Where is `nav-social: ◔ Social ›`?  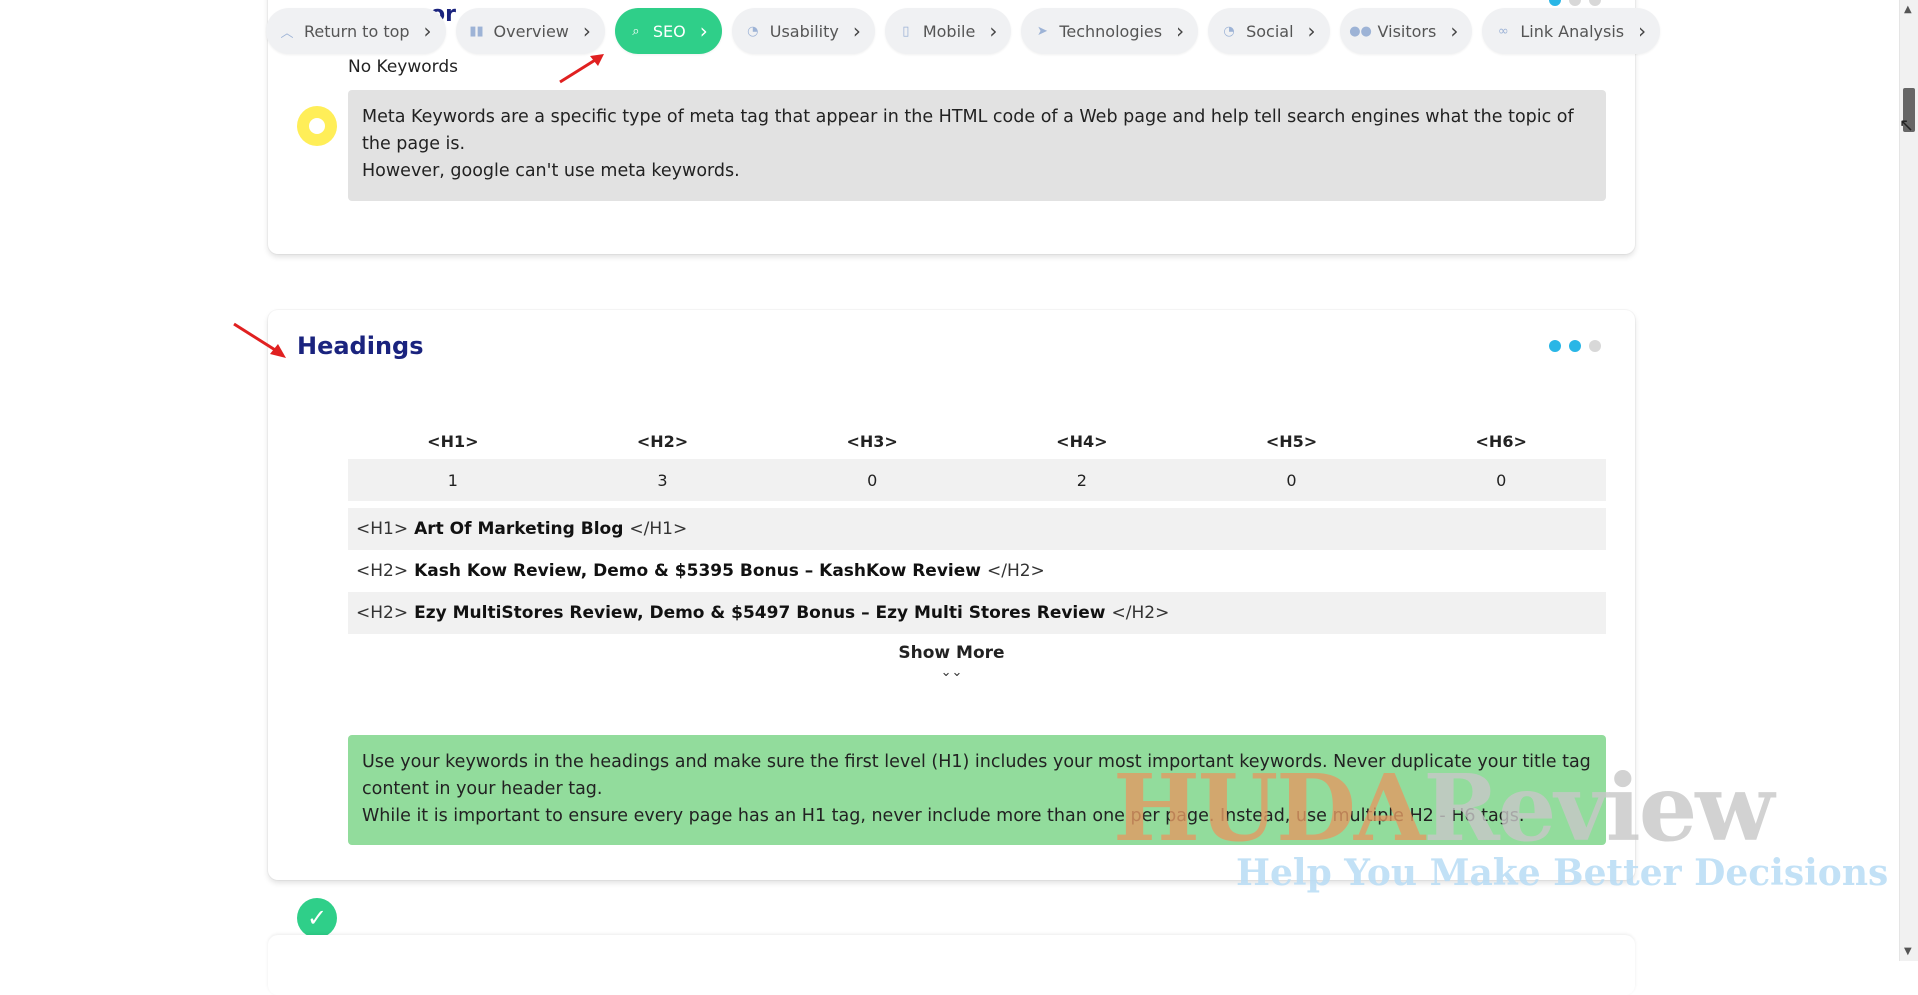
nav-social: ◔ Social › is located at coordinates (1269, 31).